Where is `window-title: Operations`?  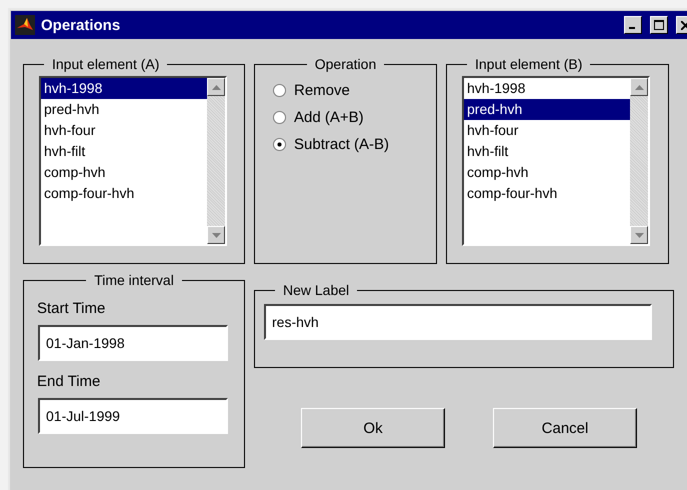
window-title: Operations is located at coordinates (81, 25).